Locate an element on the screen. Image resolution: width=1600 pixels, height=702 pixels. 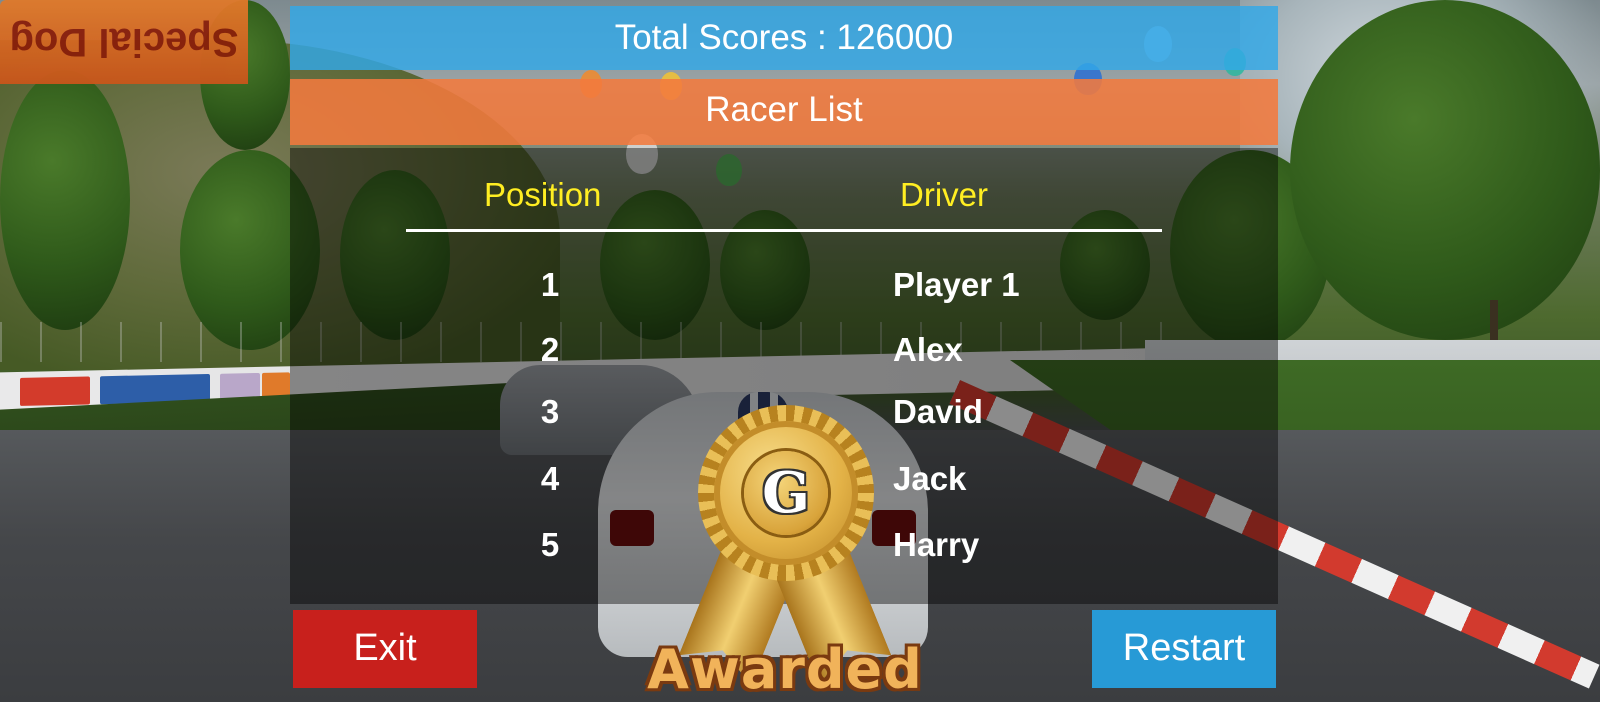
medal-letter: G is located at coordinates (786, 493).